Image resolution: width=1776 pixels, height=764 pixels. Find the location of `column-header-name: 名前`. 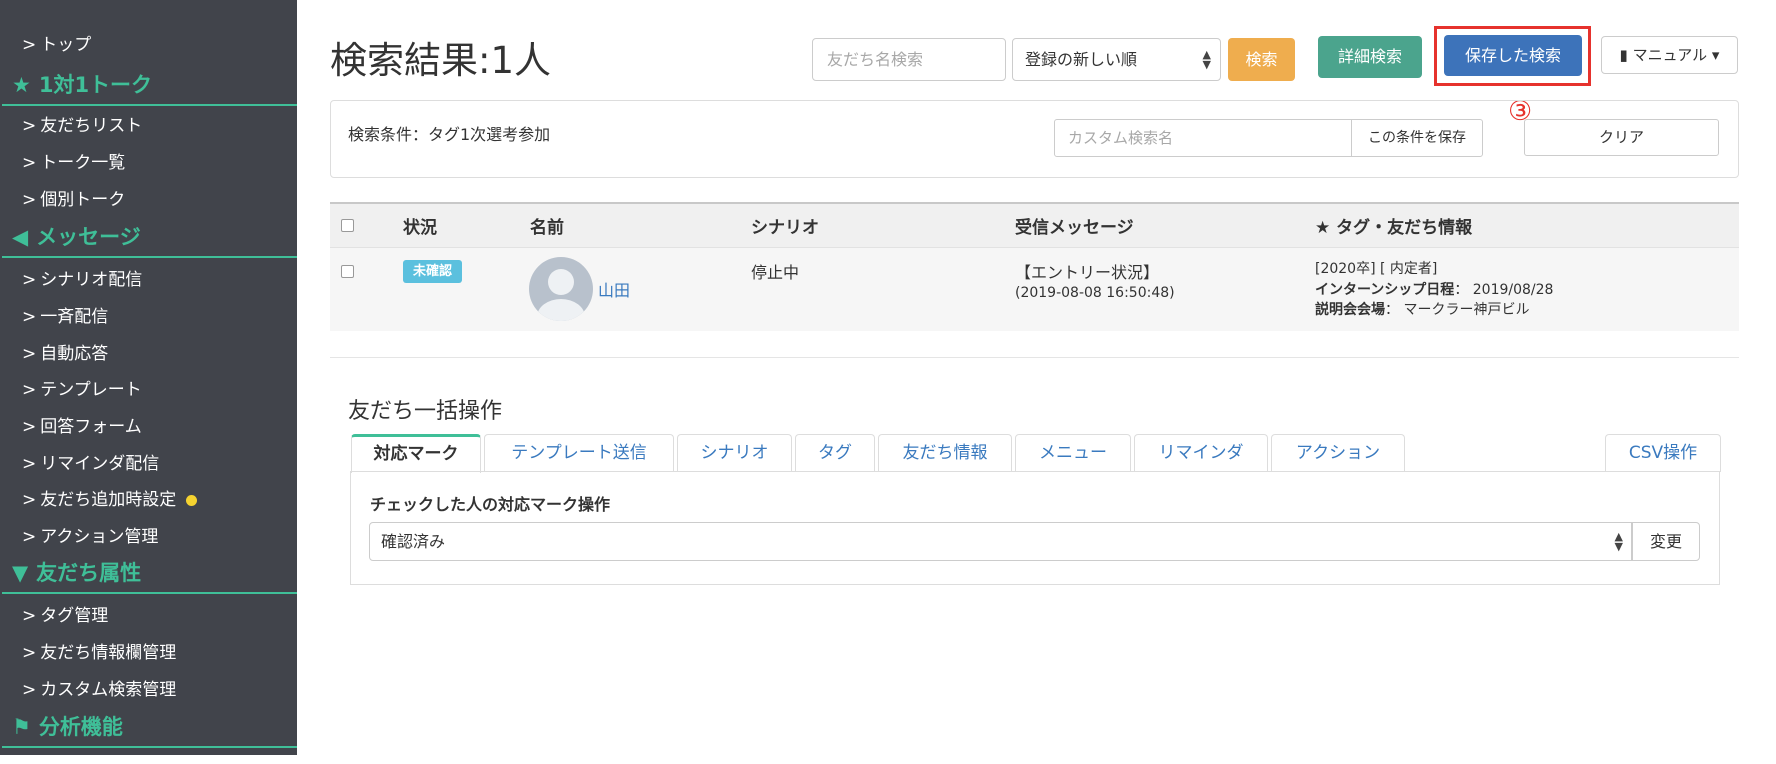

column-header-name: 名前 is located at coordinates (547, 228).